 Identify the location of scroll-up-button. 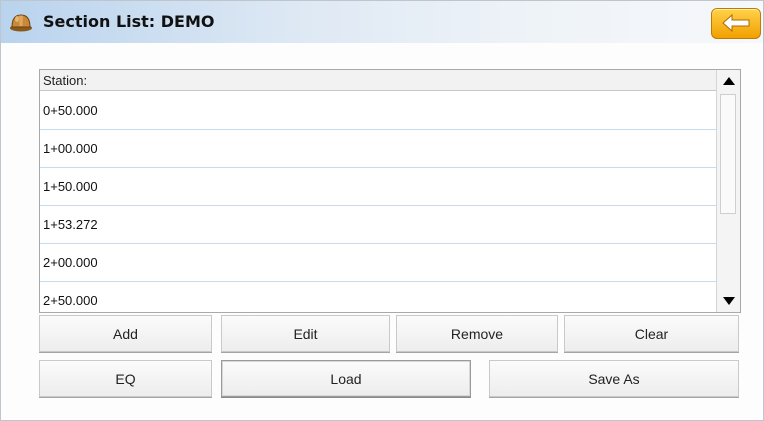
(728, 81).